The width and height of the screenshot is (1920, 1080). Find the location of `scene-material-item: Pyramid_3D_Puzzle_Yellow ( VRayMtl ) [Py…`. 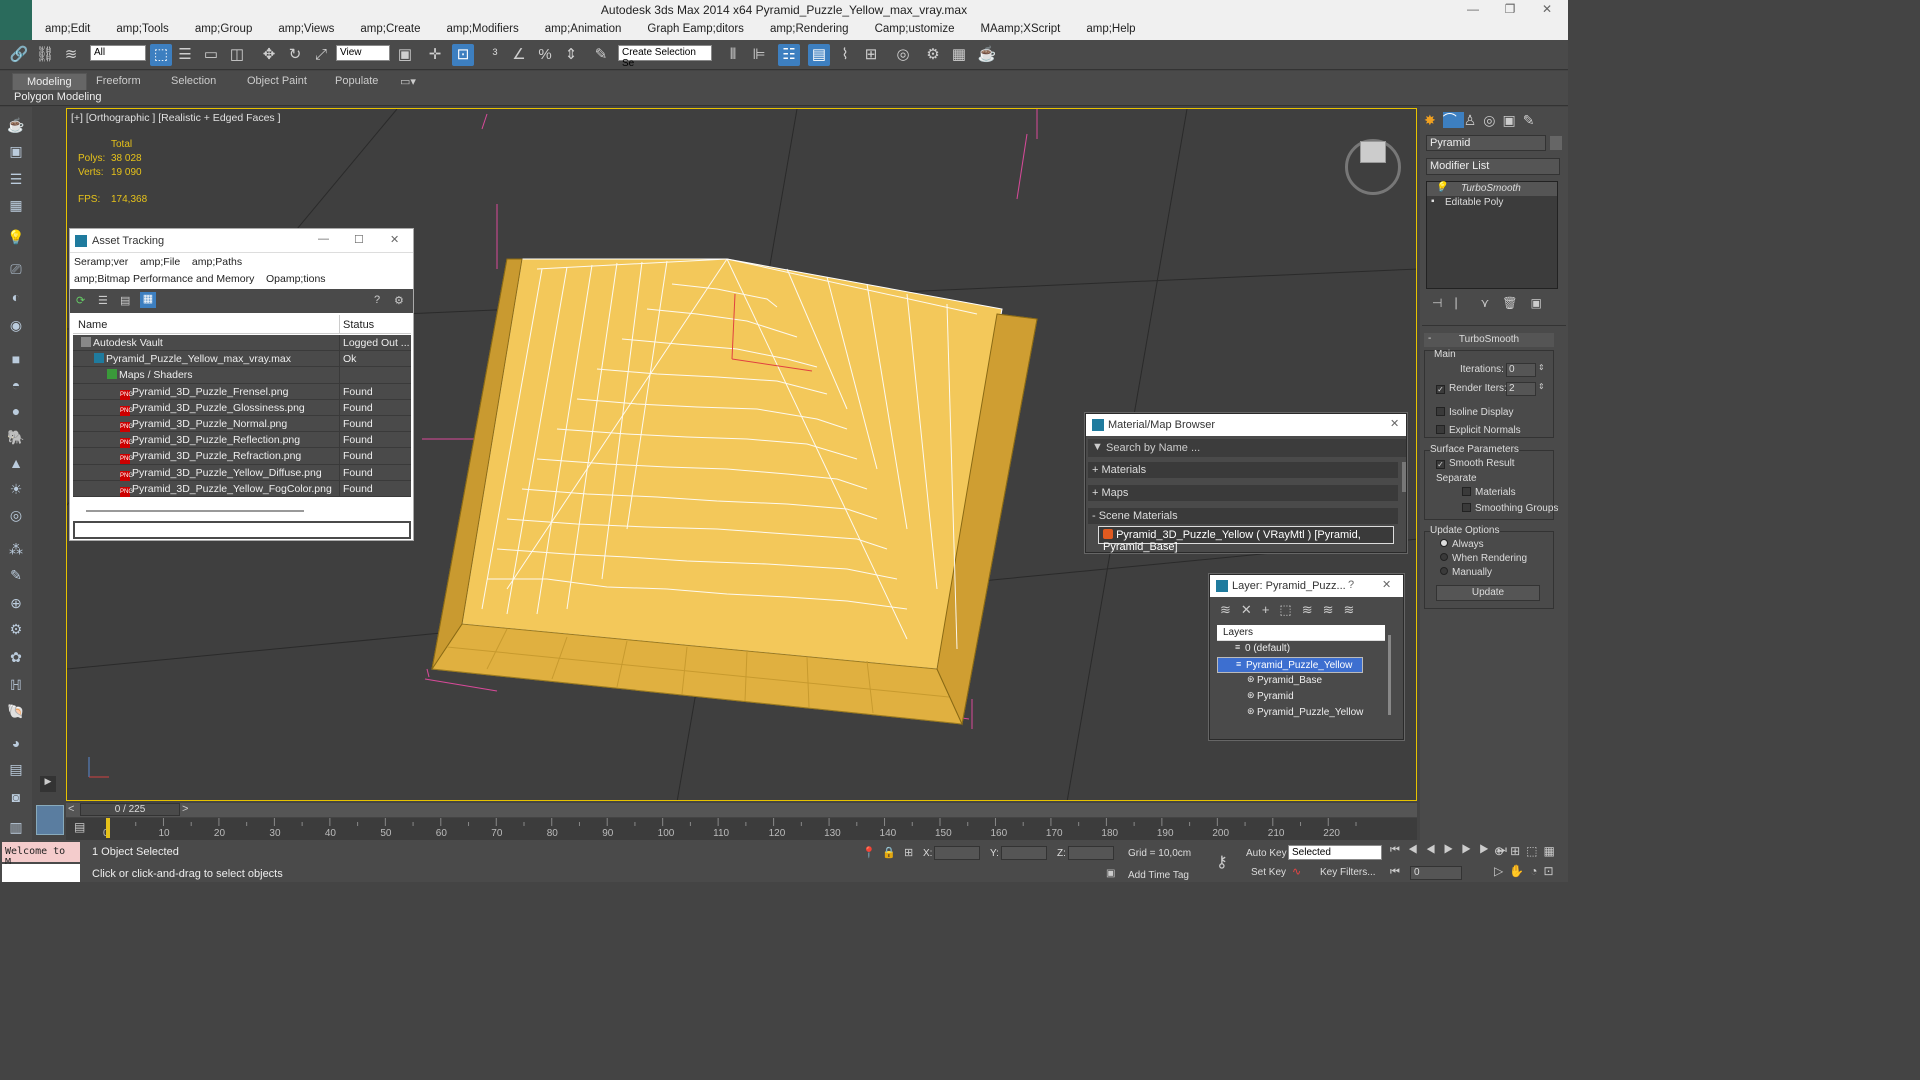

scene-material-item: Pyramid_3D_Puzzle_Yellow ( VRayMtl ) [Py… is located at coordinates (1246, 539).